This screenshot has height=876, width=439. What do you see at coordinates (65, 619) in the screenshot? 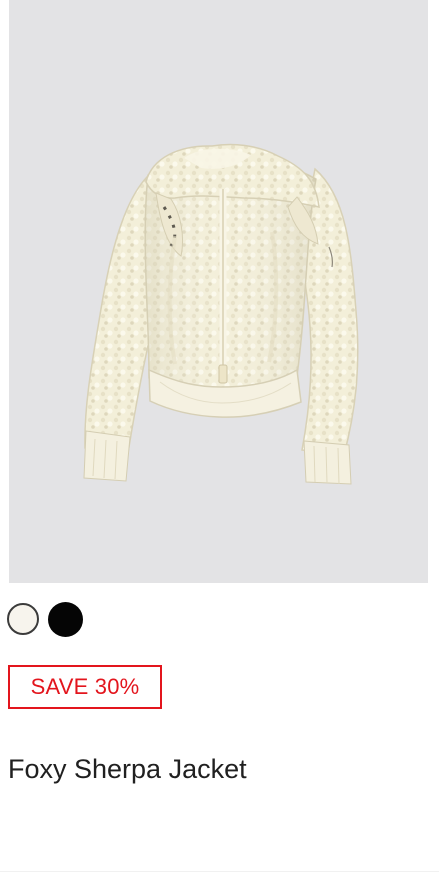
I see `black-swatch` at bounding box center [65, 619].